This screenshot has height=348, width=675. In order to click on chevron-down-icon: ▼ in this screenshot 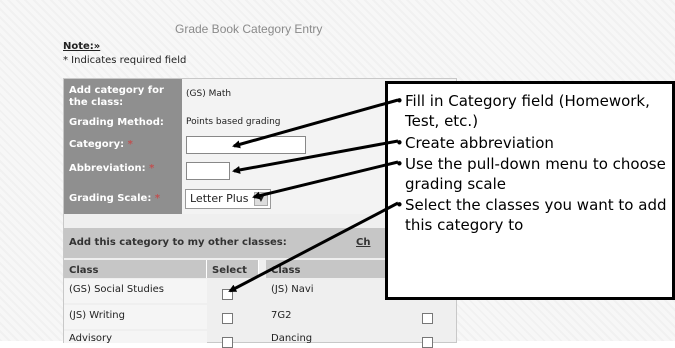, I will do `click(261, 199)`.